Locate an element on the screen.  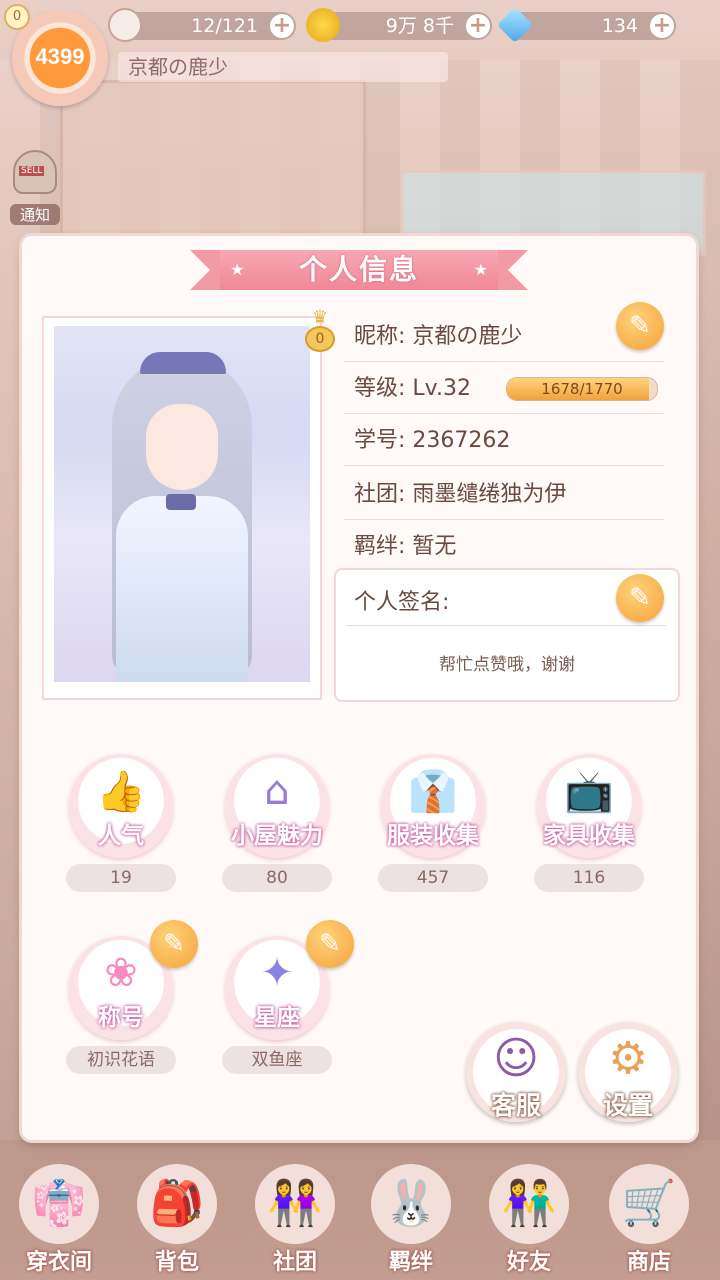
diamond-counter: 134 + is located at coordinates (586, 25).